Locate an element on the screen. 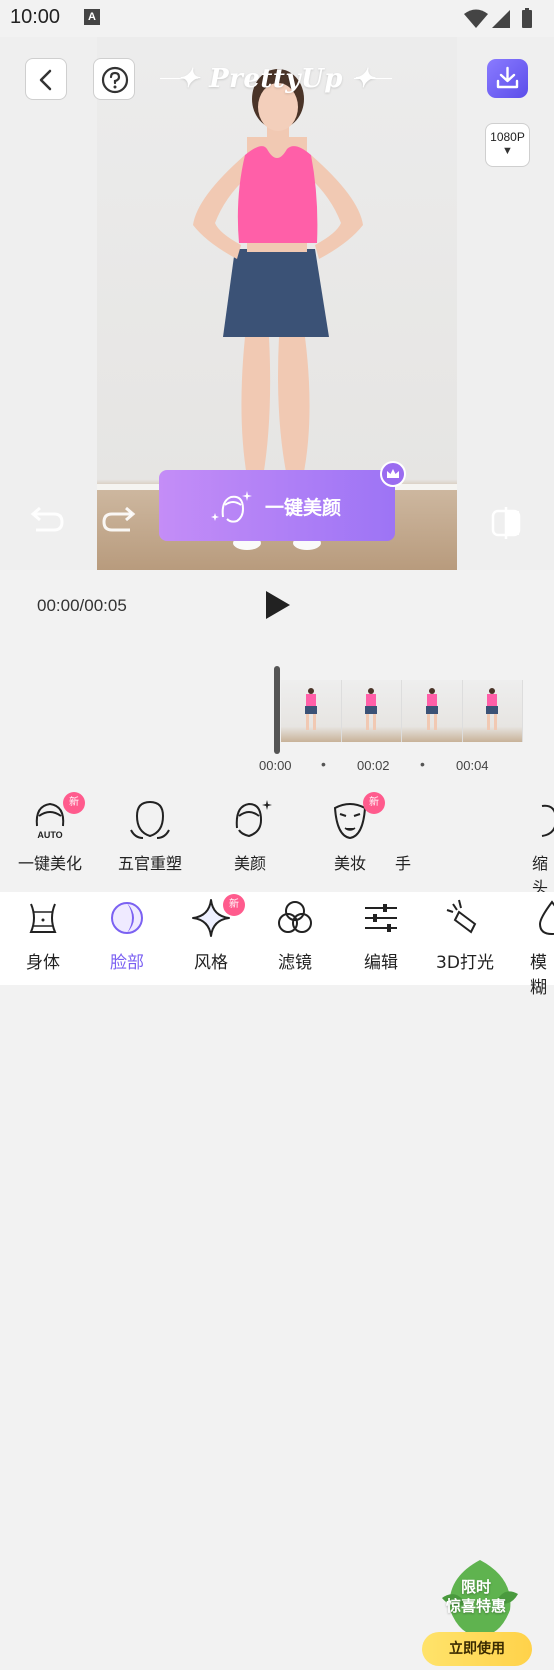 The width and height of the screenshot is (554, 1670). download-icon is located at coordinates (507, 77).